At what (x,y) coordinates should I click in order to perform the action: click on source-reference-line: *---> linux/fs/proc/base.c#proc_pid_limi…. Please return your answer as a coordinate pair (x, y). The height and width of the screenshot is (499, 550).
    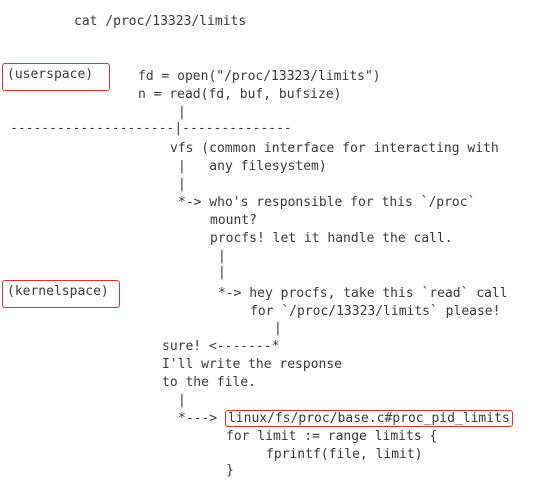
    Looking at the image, I should click on (345, 419).